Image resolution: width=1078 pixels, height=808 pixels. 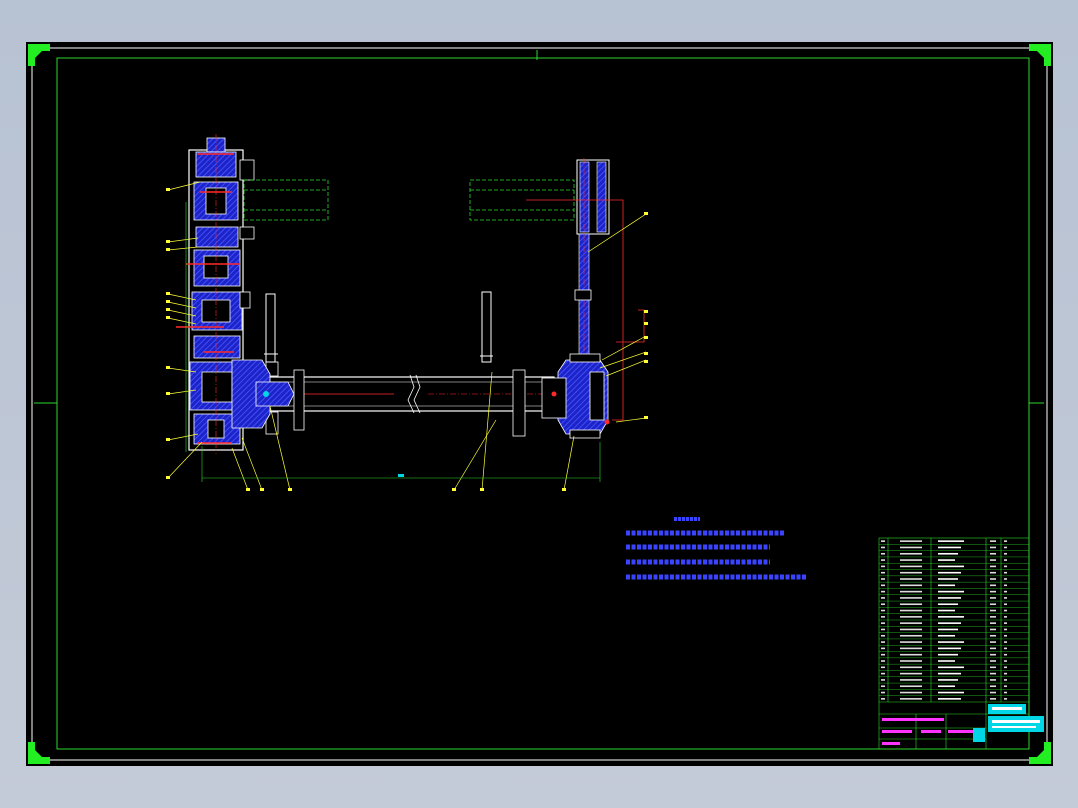 What do you see at coordinates (1008, 723) in the screenshot?
I see `drawing-title-box` at bounding box center [1008, 723].